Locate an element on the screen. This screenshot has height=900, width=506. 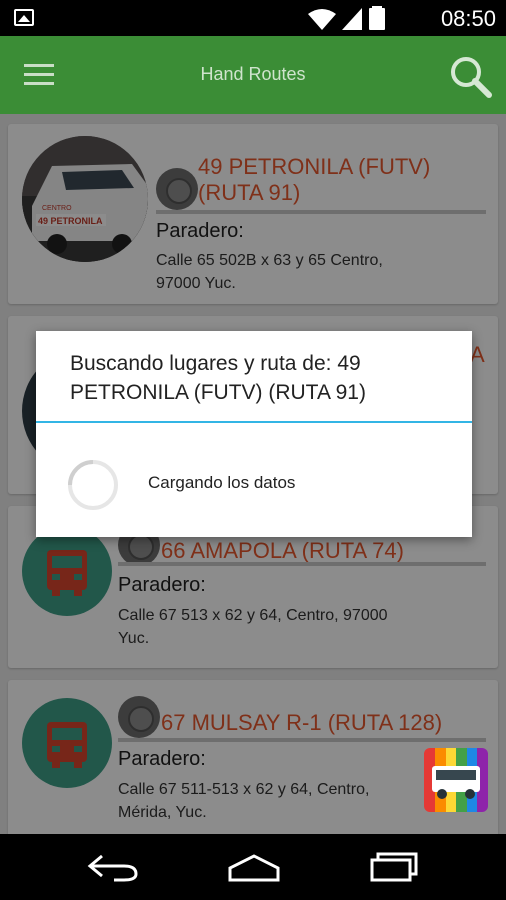
system-nav-bar is located at coordinates (253, 867).